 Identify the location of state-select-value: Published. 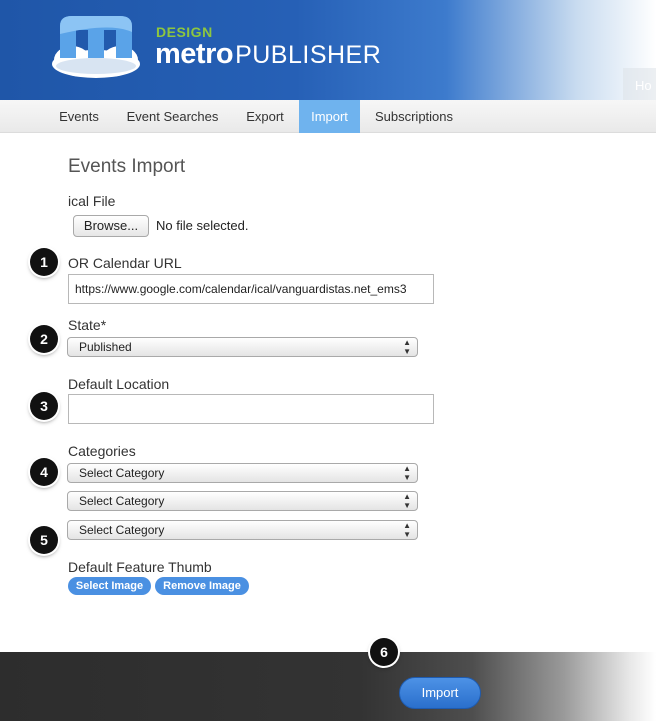
(105, 347).